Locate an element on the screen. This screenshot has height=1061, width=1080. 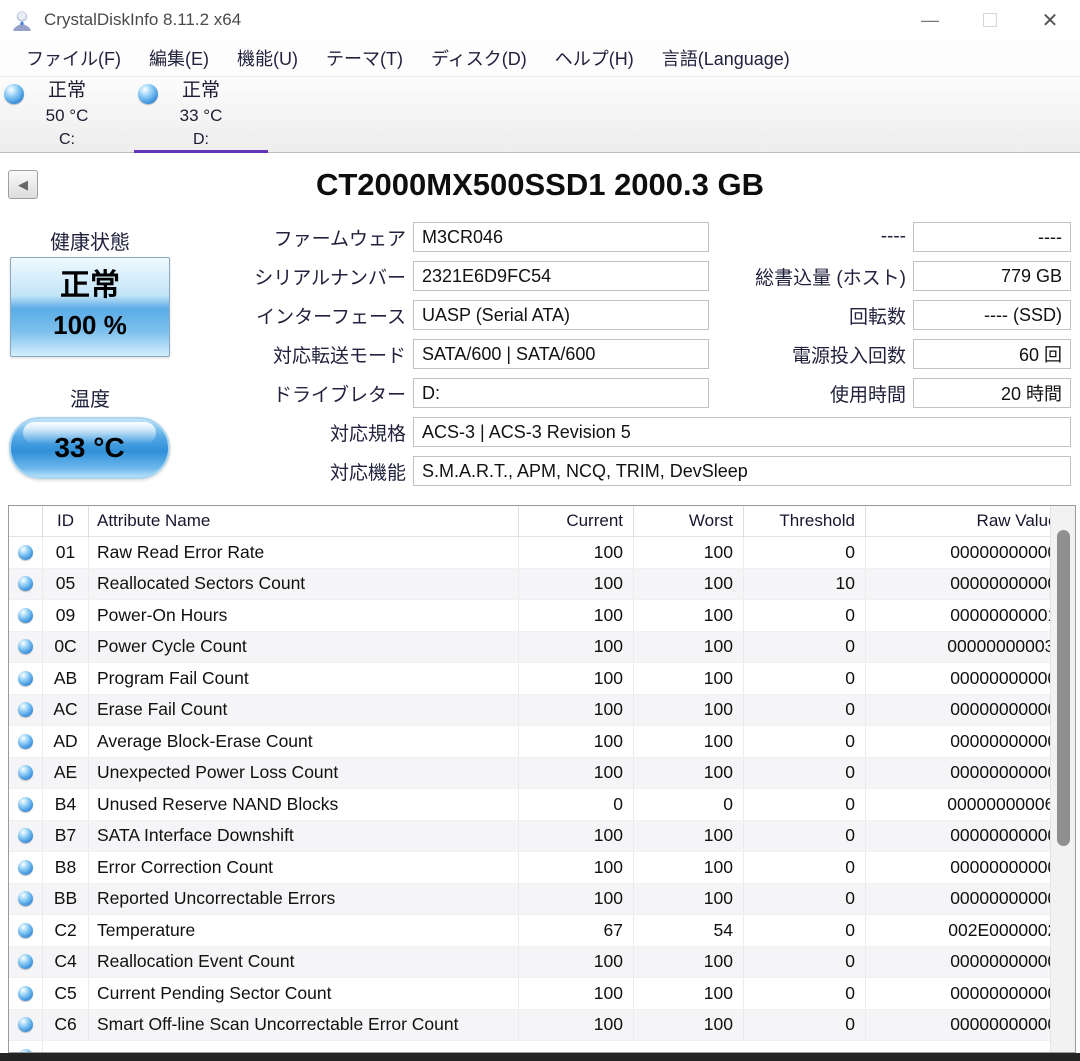
attribute-id-cell: BB is located at coordinates (66, 898).